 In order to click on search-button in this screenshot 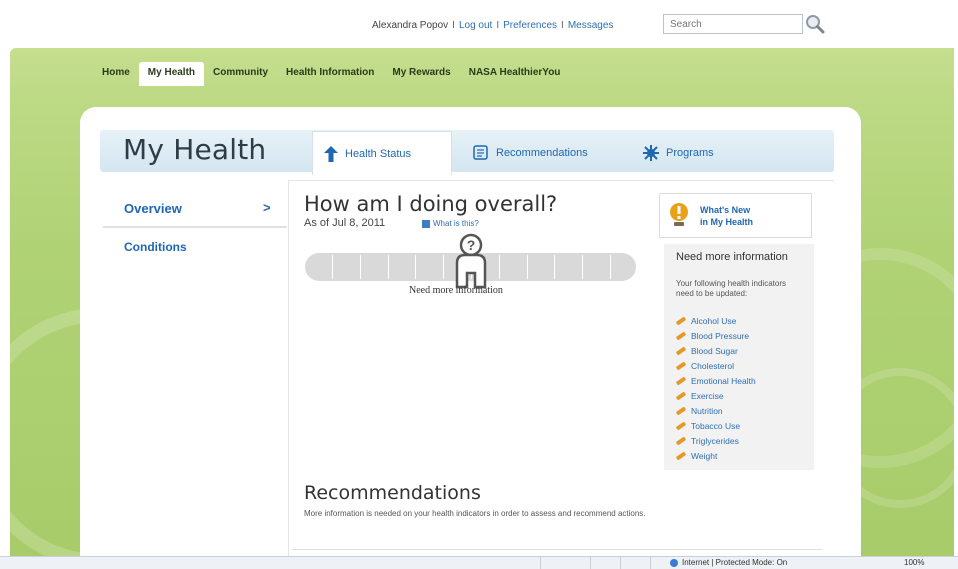, I will do `click(815, 24)`.